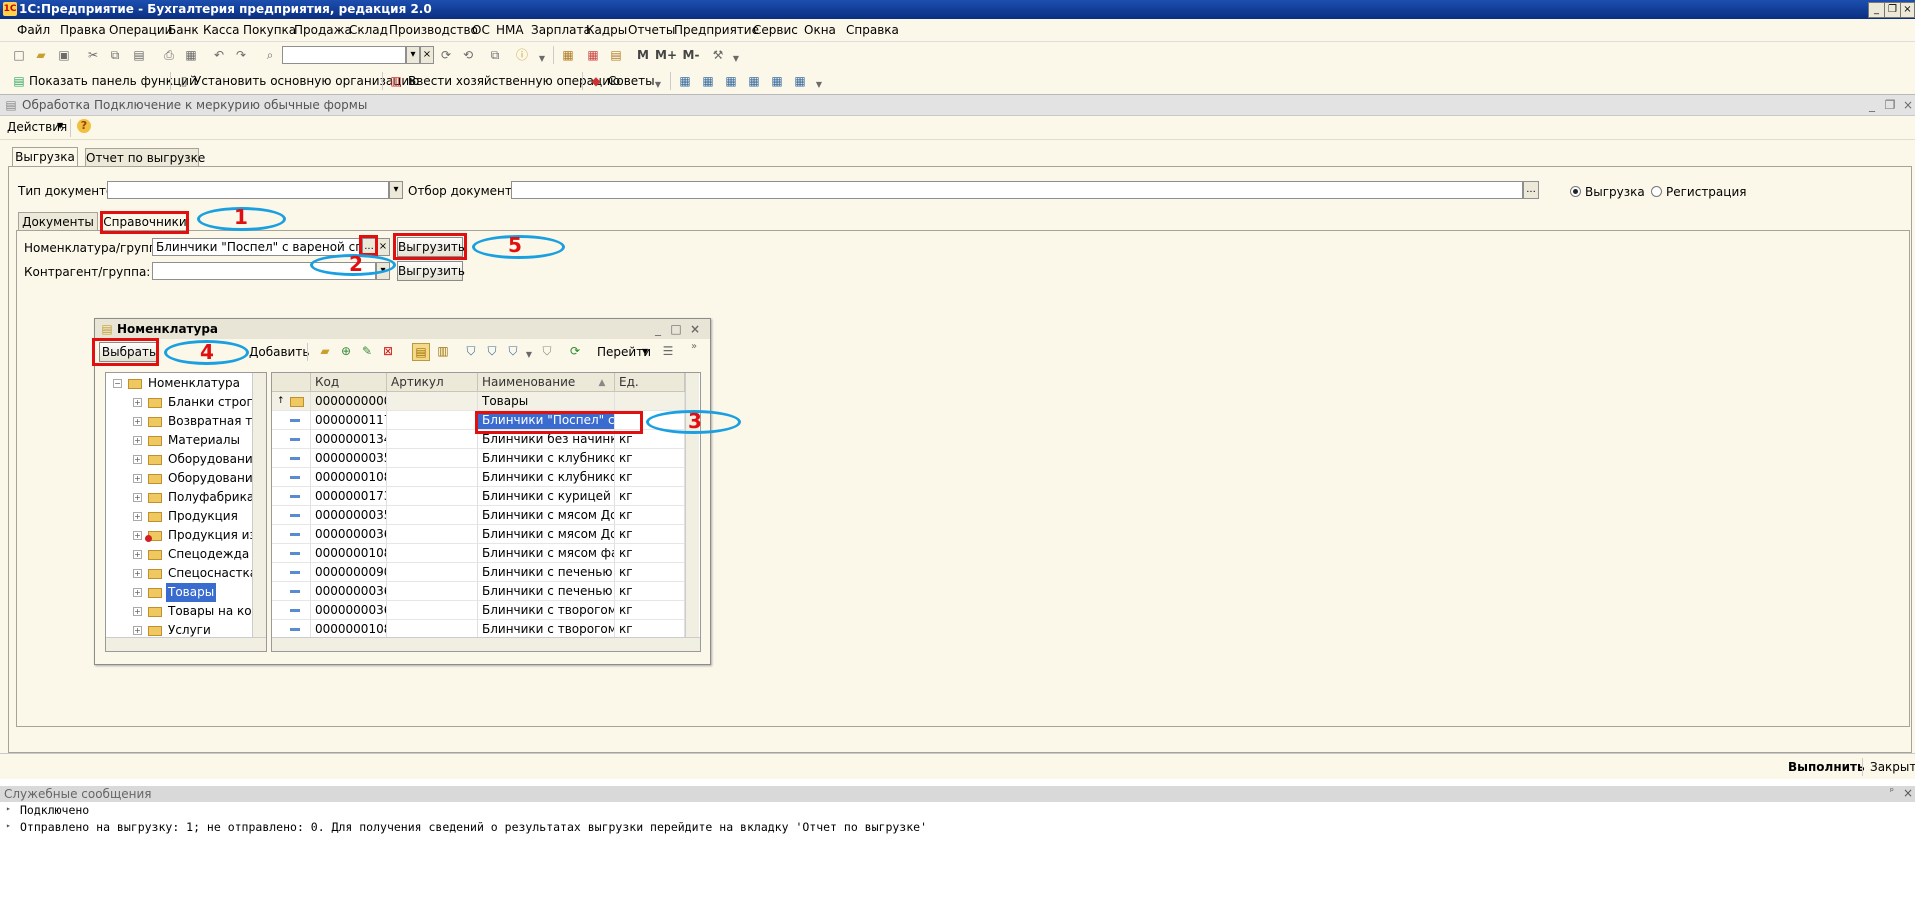 The image size is (1915, 900). Describe the element at coordinates (561, 30) in the screenshot. I see `menu-salary: Зарплата` at that location.